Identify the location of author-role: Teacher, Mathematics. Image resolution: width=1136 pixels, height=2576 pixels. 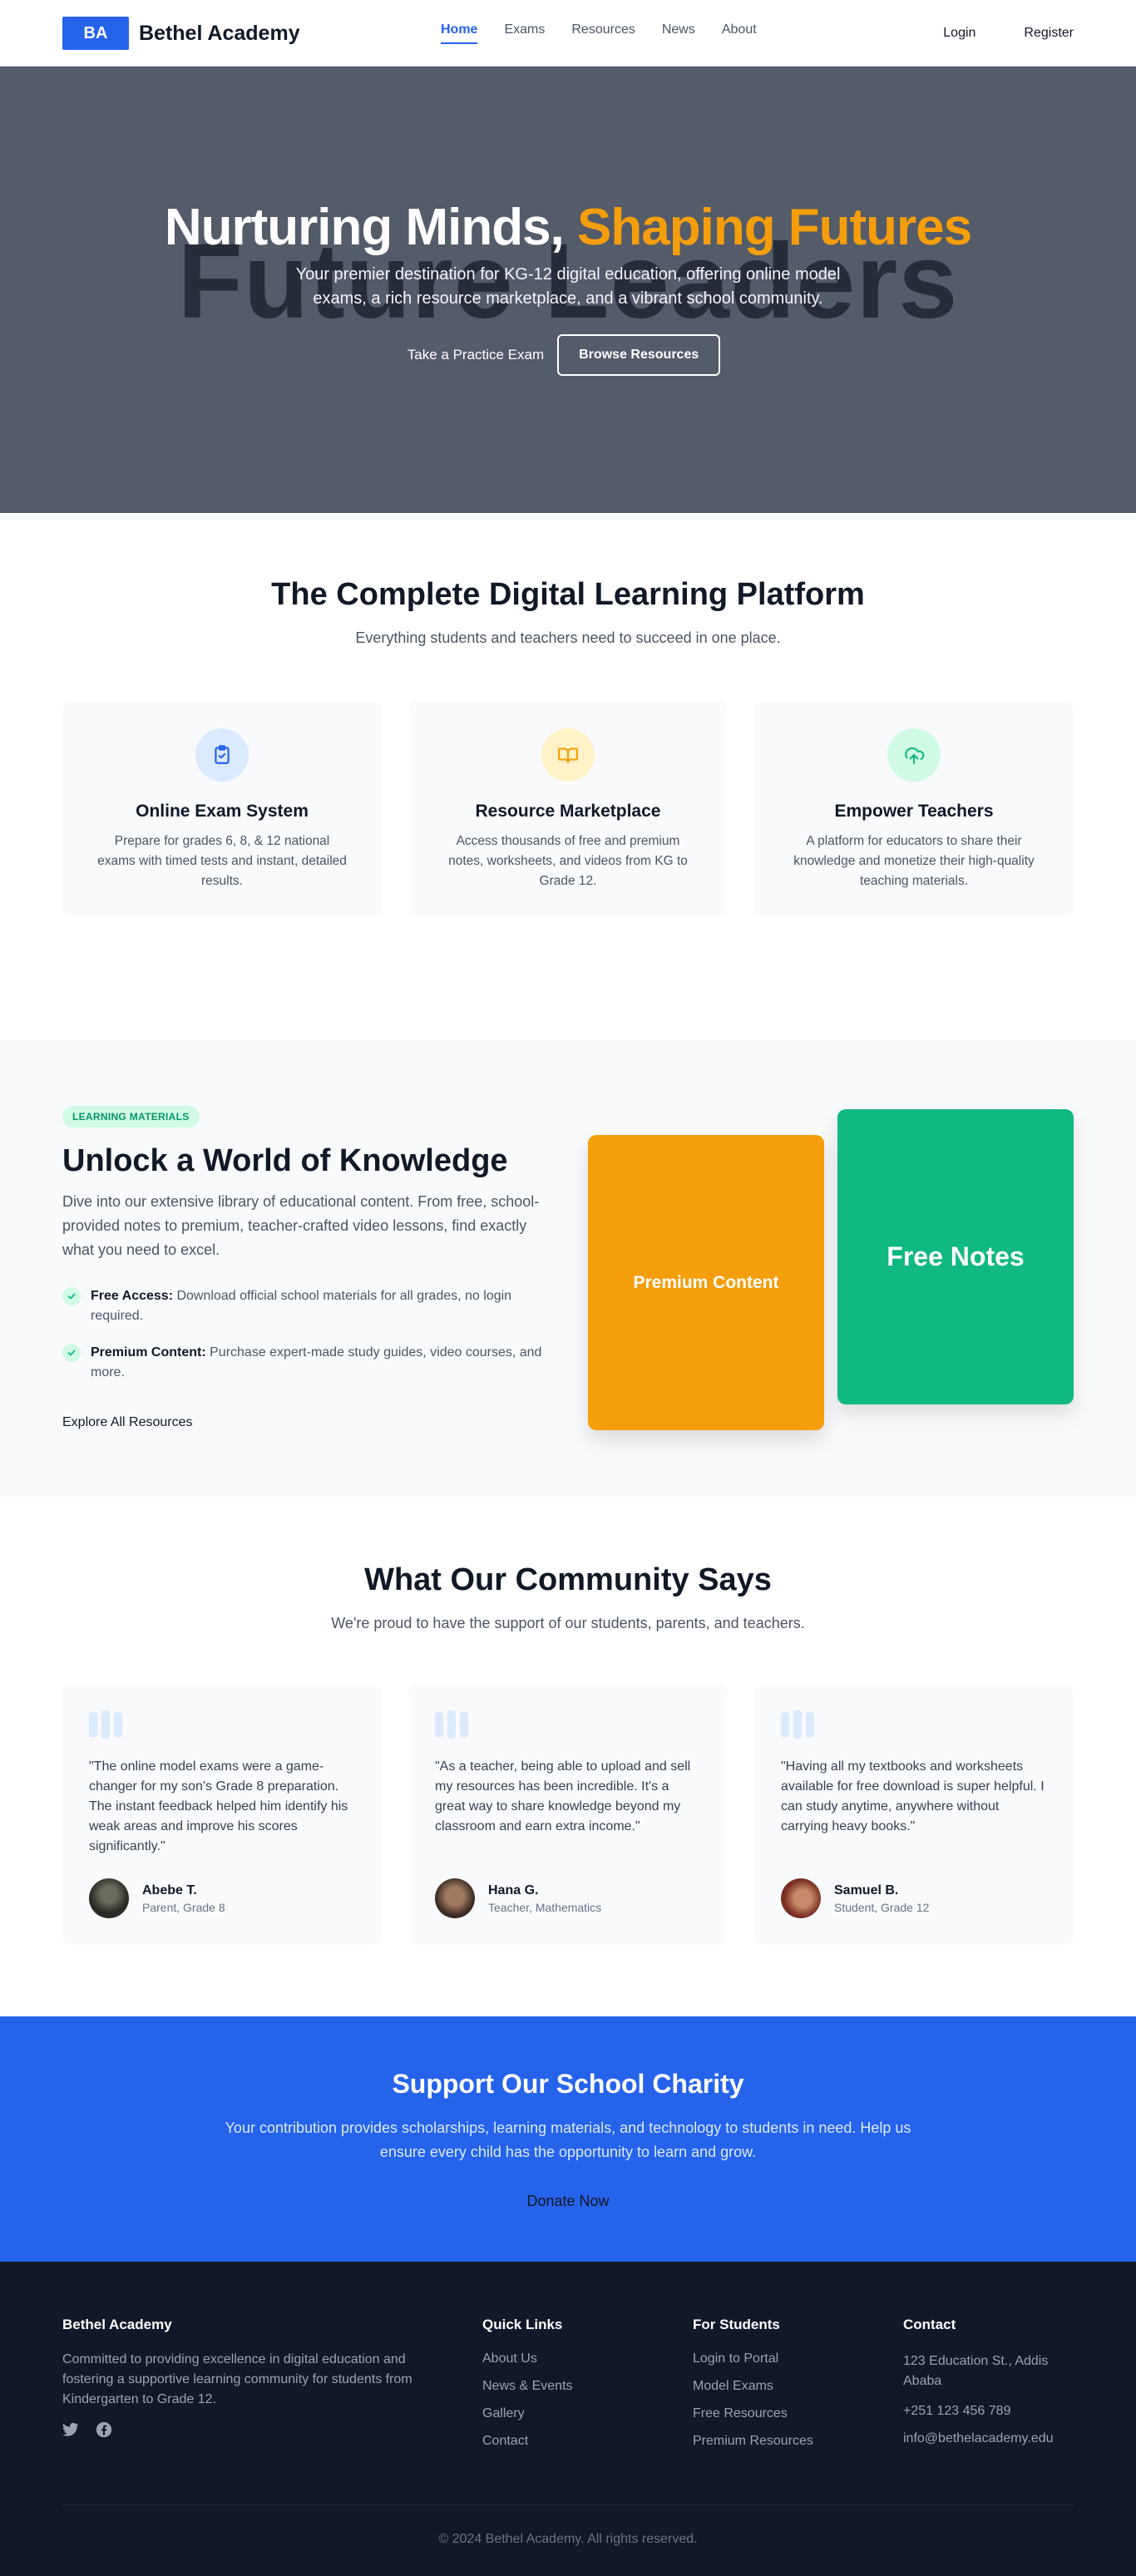
(545, 1907).